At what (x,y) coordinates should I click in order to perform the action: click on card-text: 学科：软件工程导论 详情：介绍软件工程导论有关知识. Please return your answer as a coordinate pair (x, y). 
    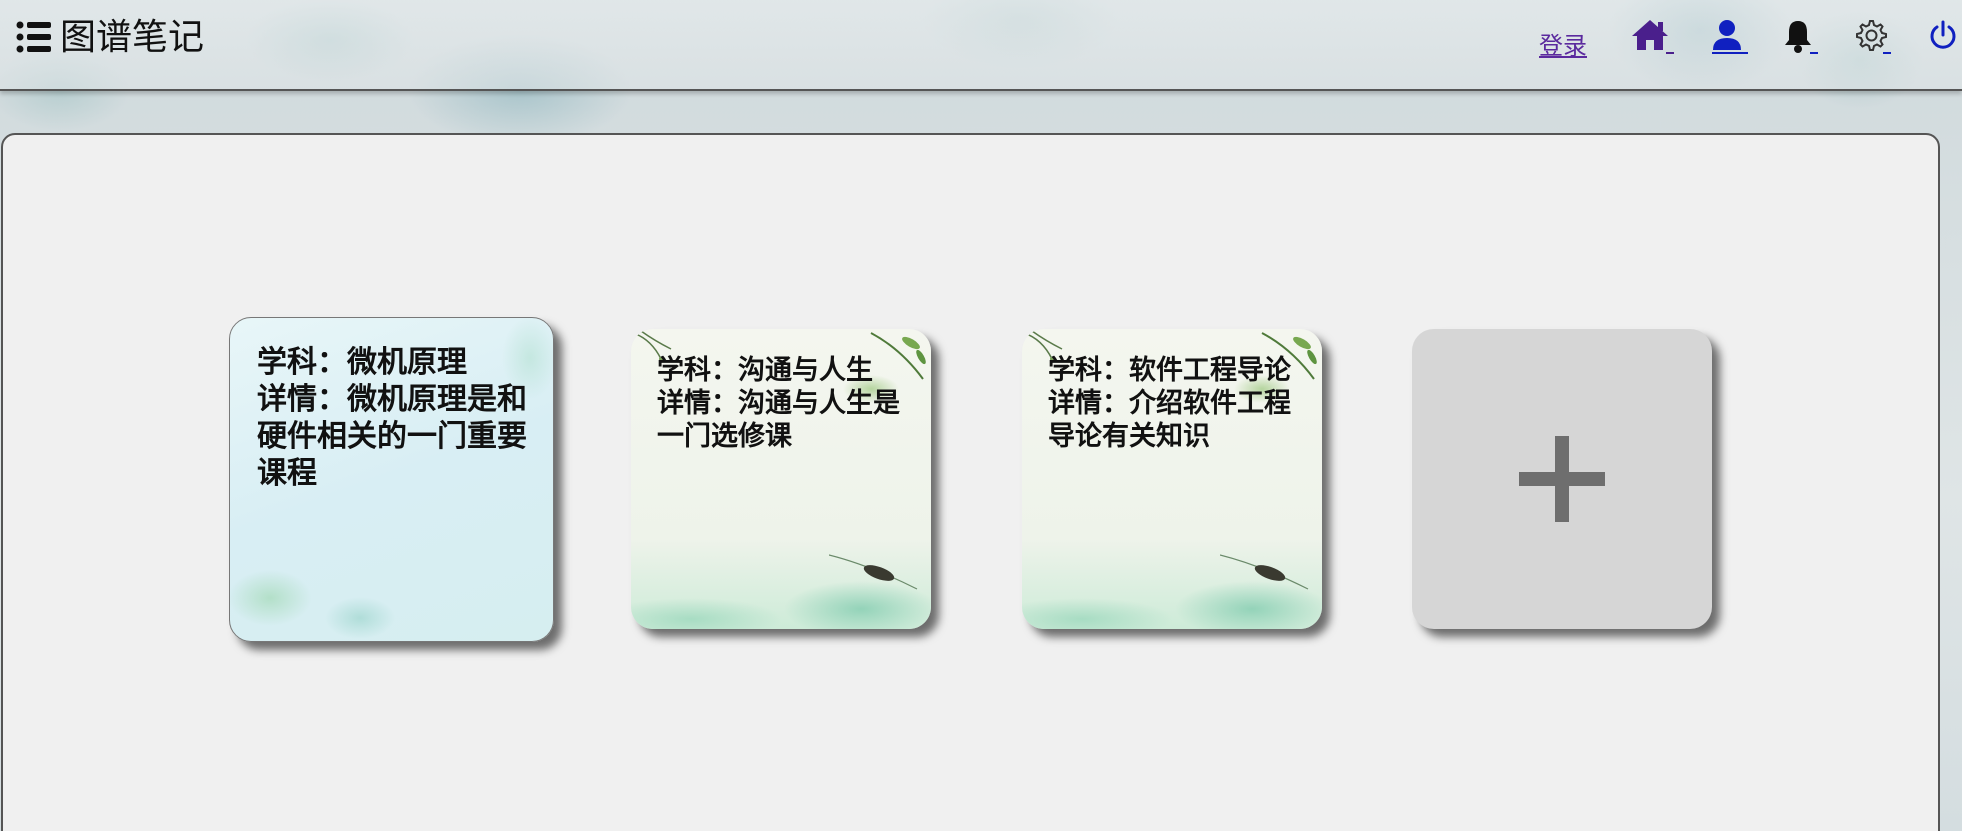
    Looking at the image, I should click on (1169, 403).